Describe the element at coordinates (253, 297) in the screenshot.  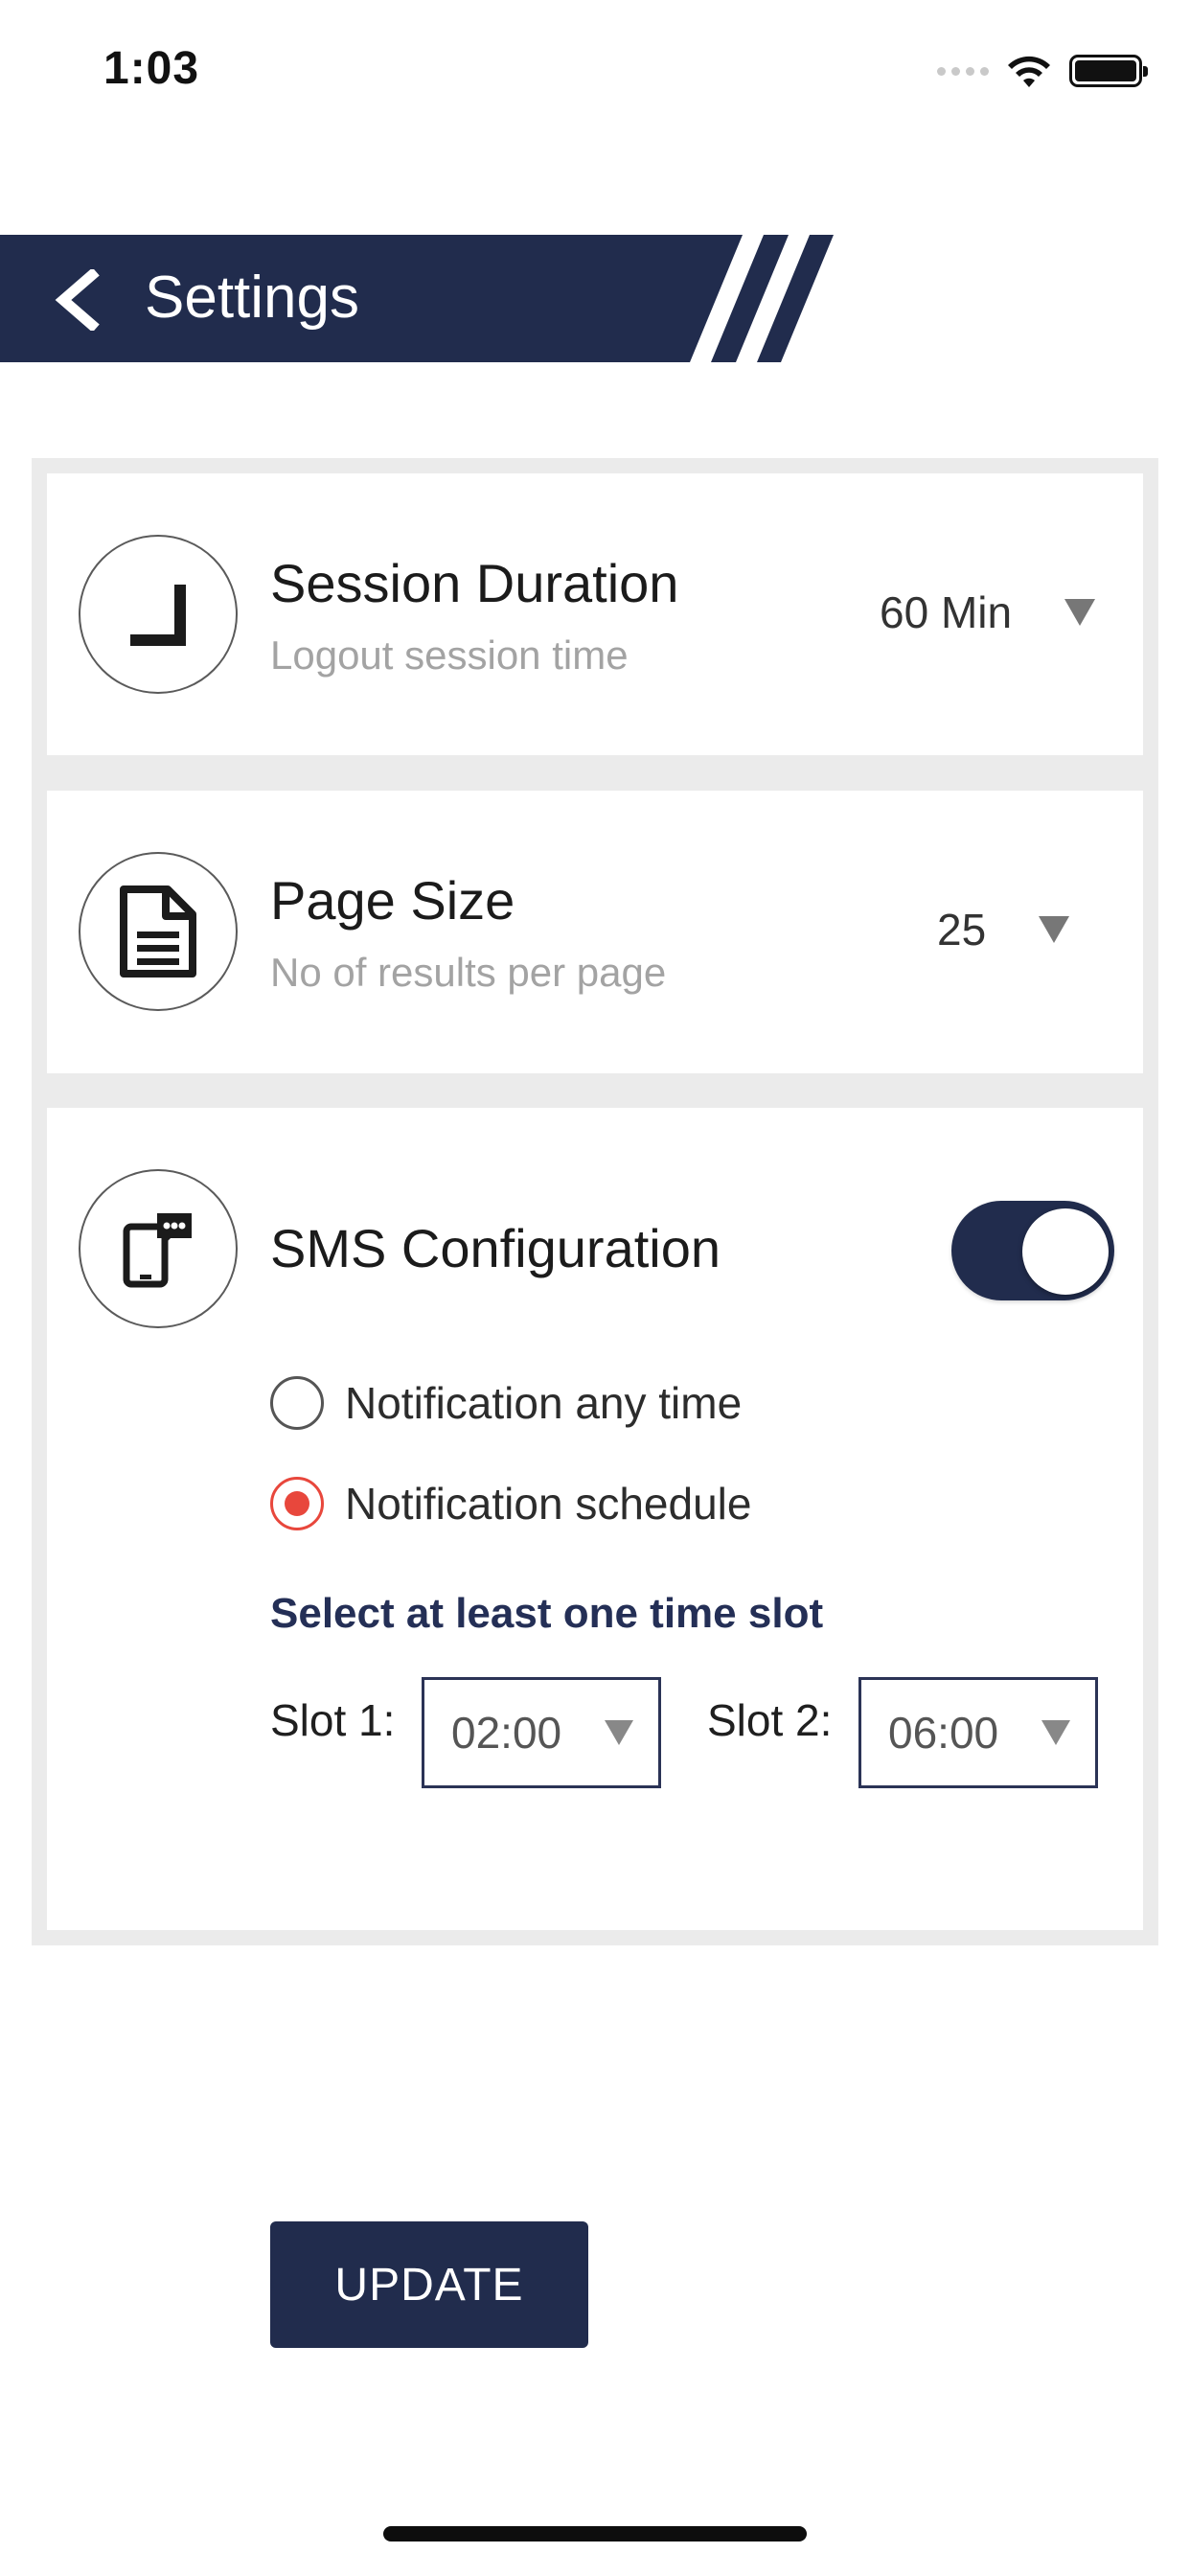
I see `page-title: Settings` at that location.